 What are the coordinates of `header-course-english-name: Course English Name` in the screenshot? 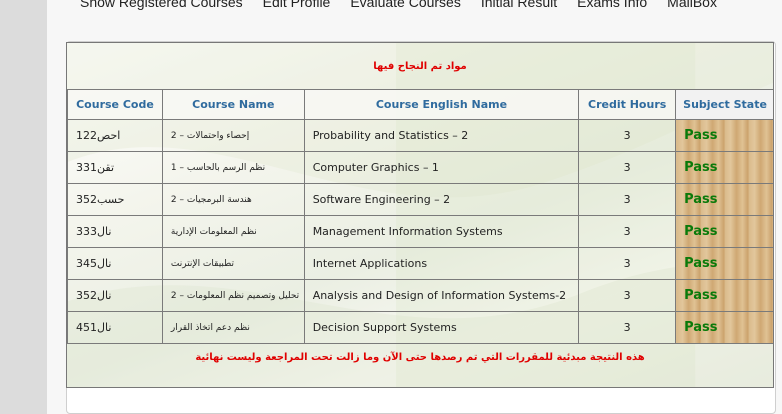 It's located at (441, 104).